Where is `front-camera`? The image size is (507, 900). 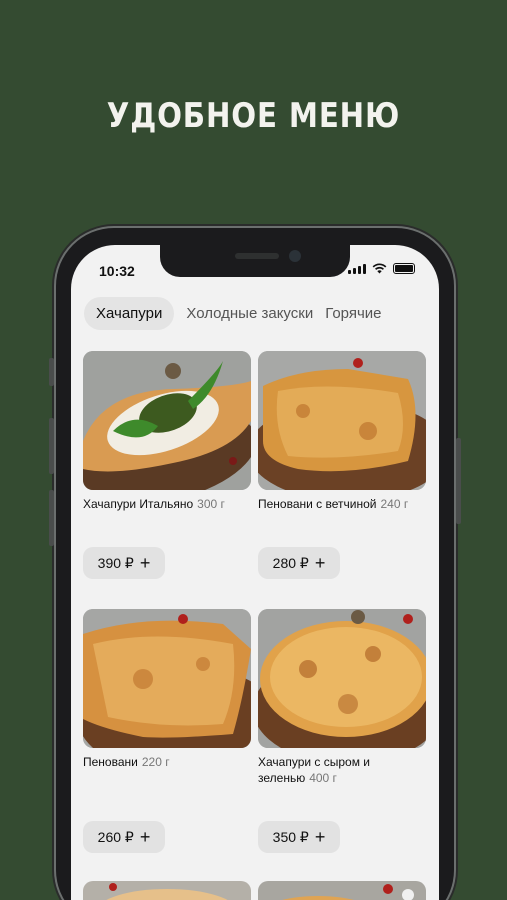
front-camera is located at coordinates (295, 256).